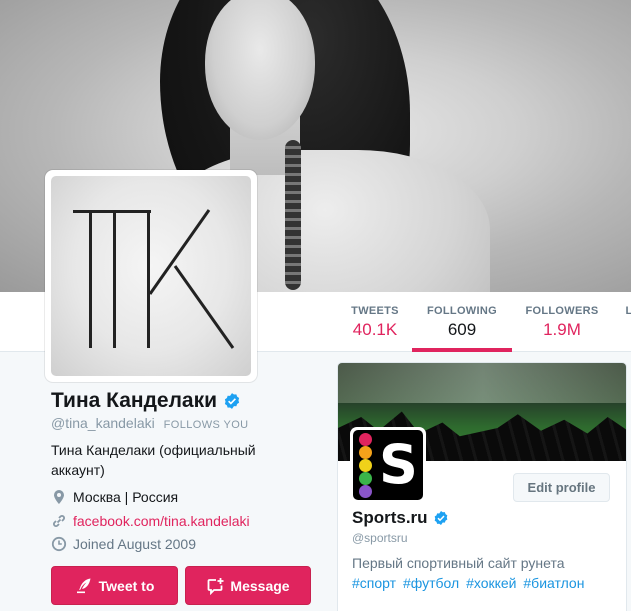  Describe the element at coordinates (134, 400) in the screenshot. I see `profile-name-text: Тина Канделаки` at that location.